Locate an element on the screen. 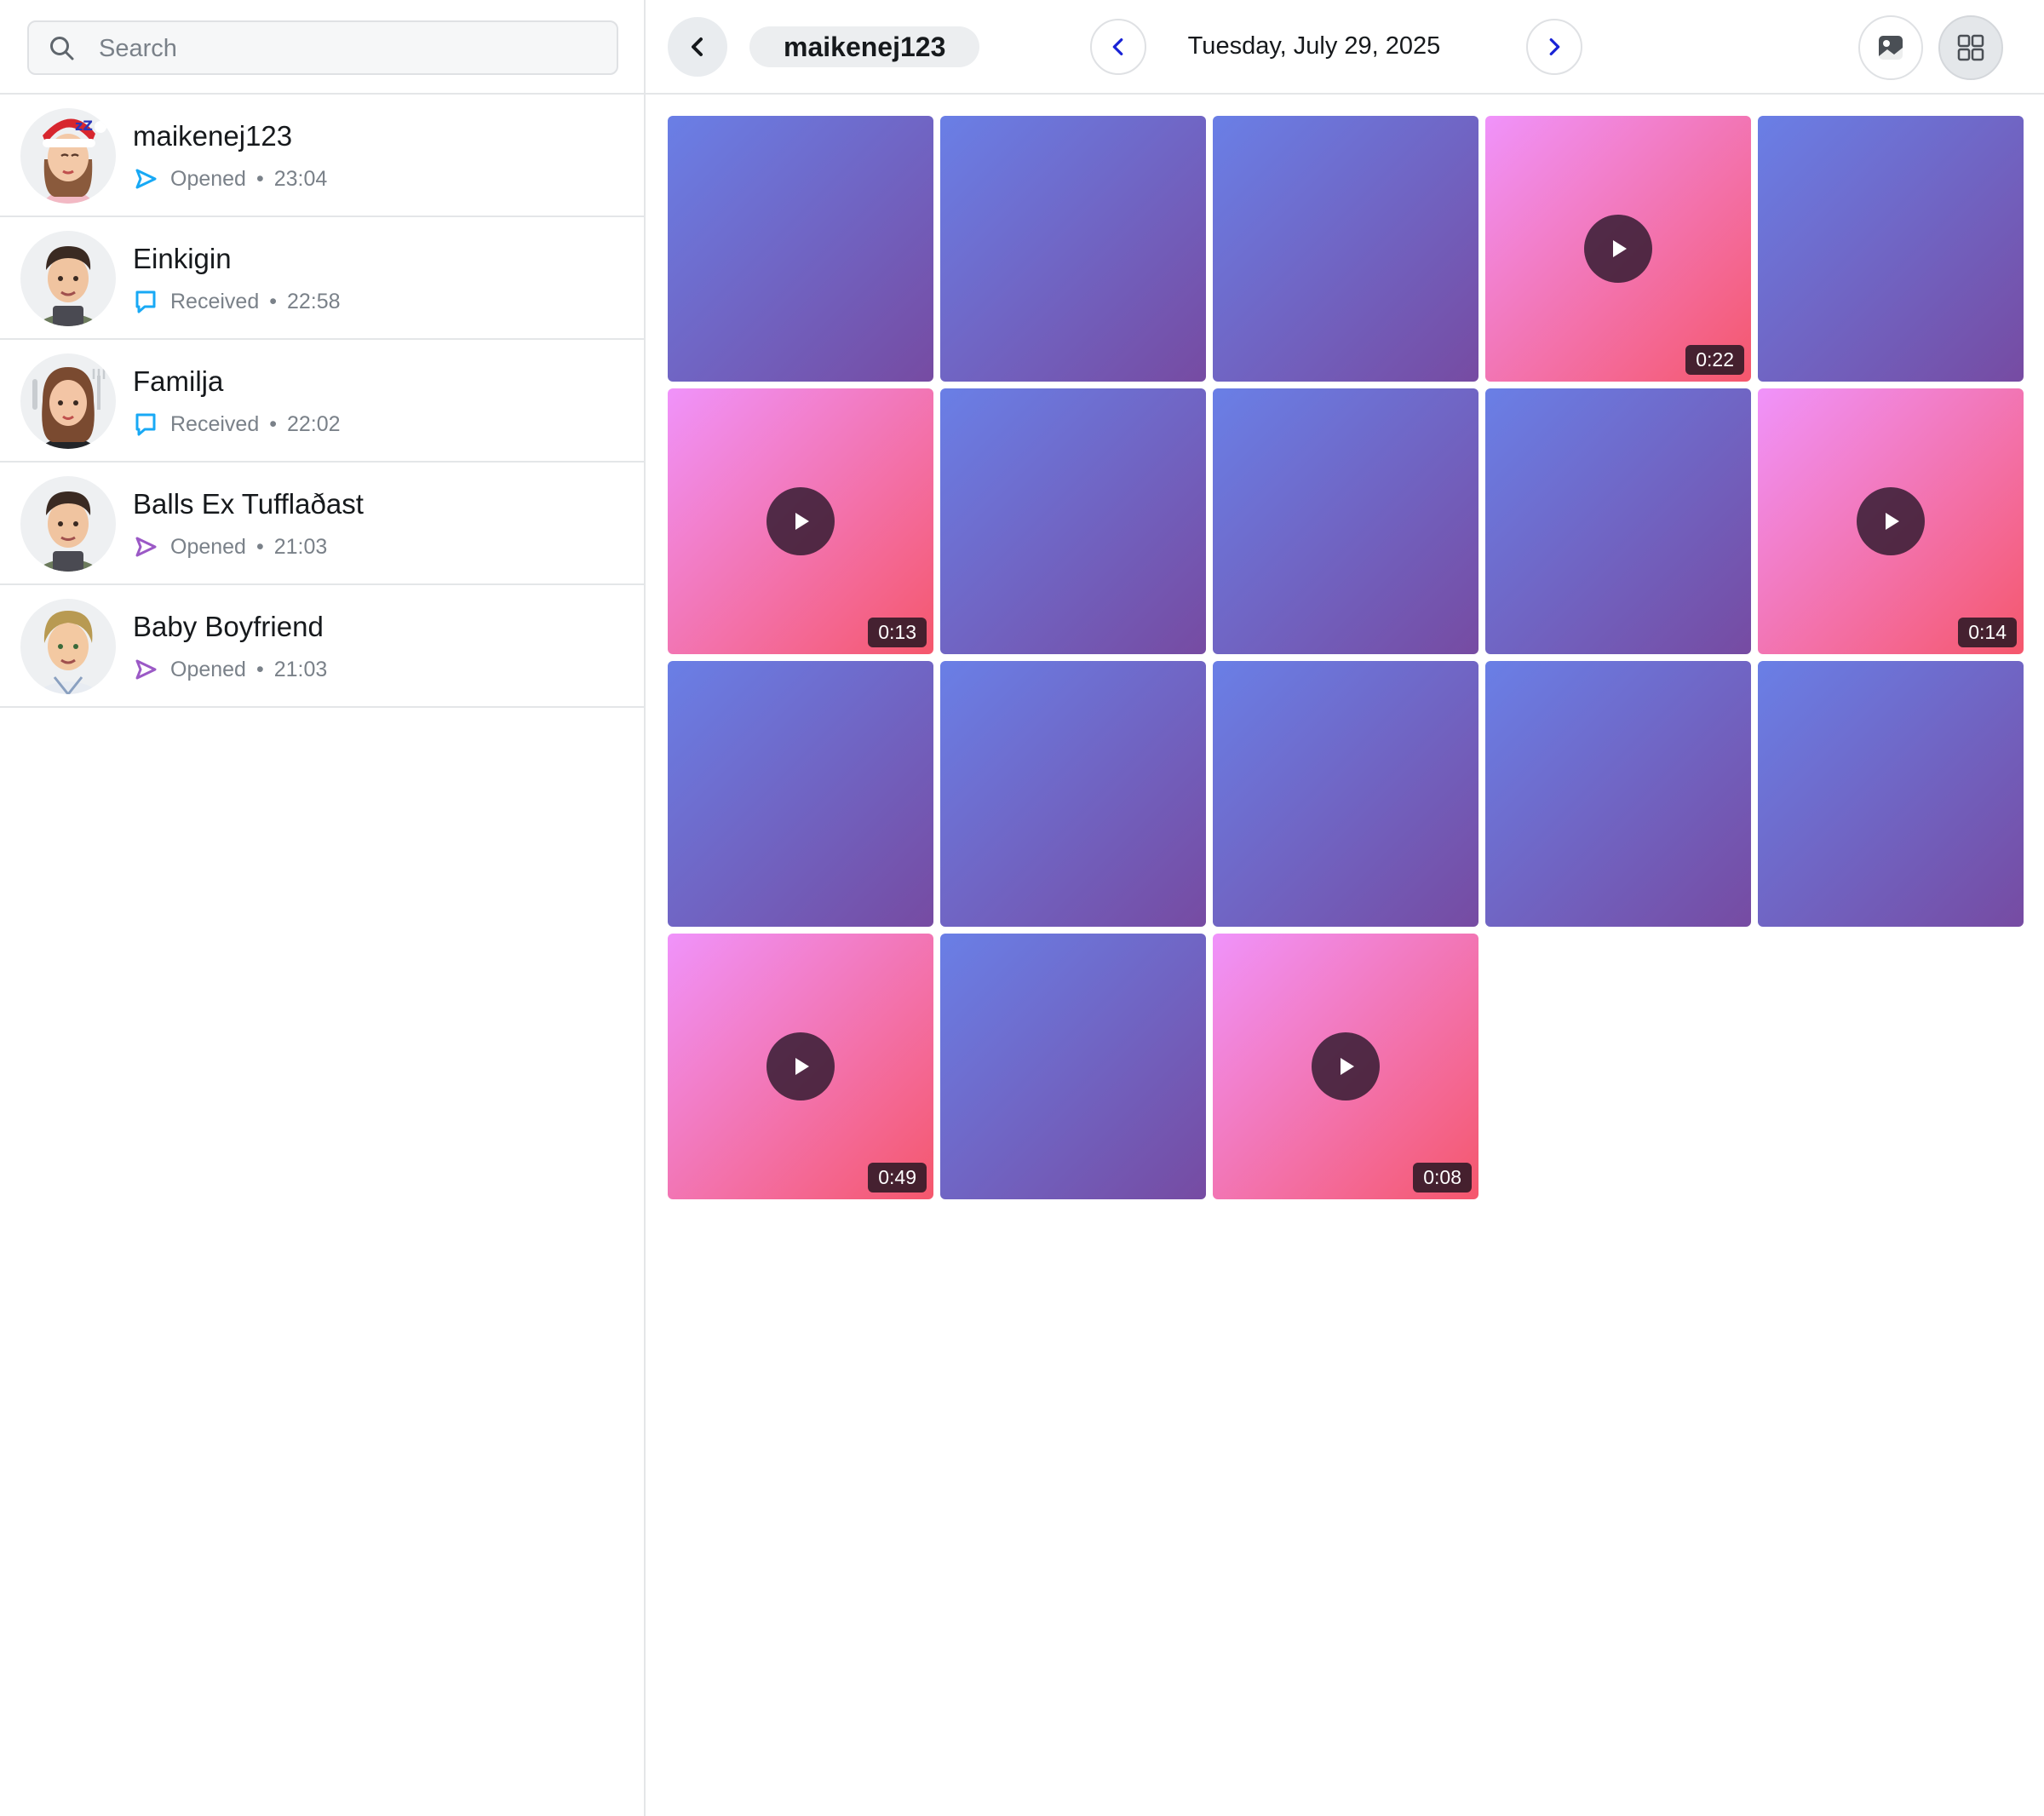 The width and height of the screenshot is (2044, 1816). gallery-view-button is located at coordinates (1890, 47).